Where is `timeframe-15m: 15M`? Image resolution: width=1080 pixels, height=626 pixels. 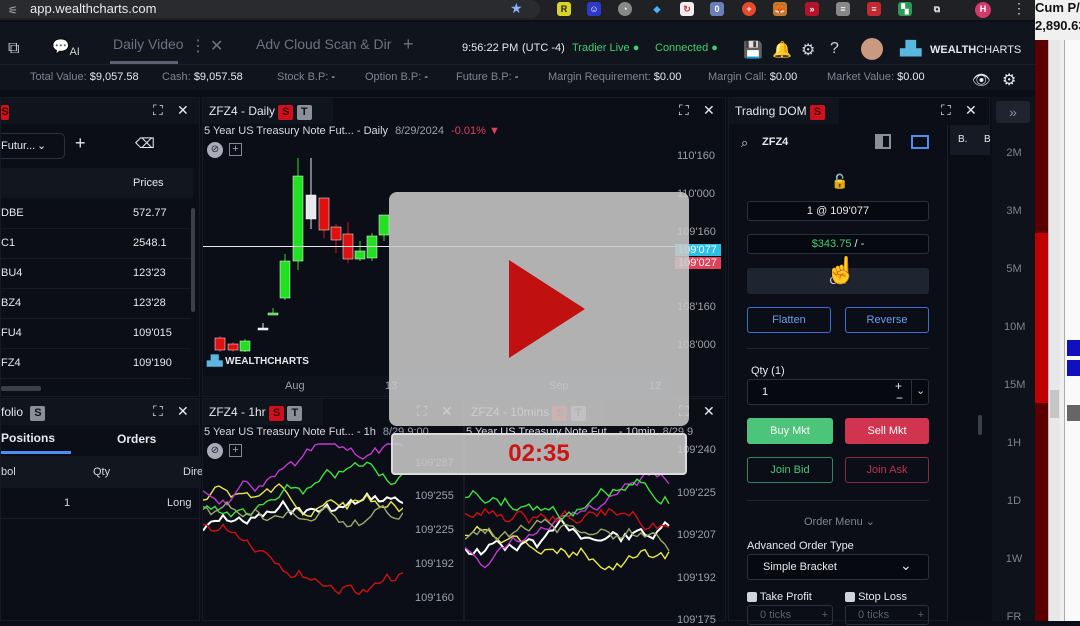
timeframe-15m: 15M is located at coordinates (1014, 385).